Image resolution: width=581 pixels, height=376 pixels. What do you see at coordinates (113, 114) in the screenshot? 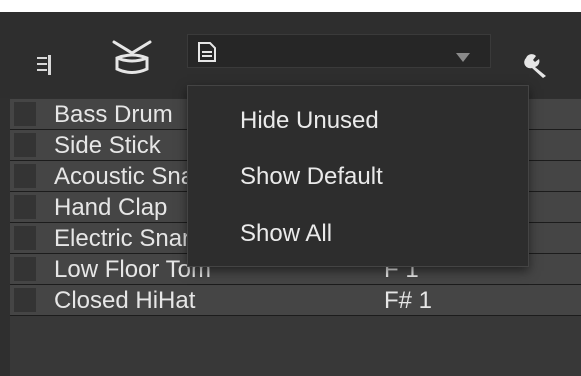
I see `drum-name: Bass Drum` at bounding box center [113, 114].